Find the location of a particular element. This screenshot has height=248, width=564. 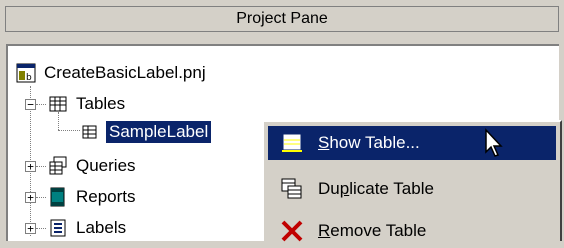

tree-item-project: b CreateBasicLabel.pnj is located at coordinates (111, 73).